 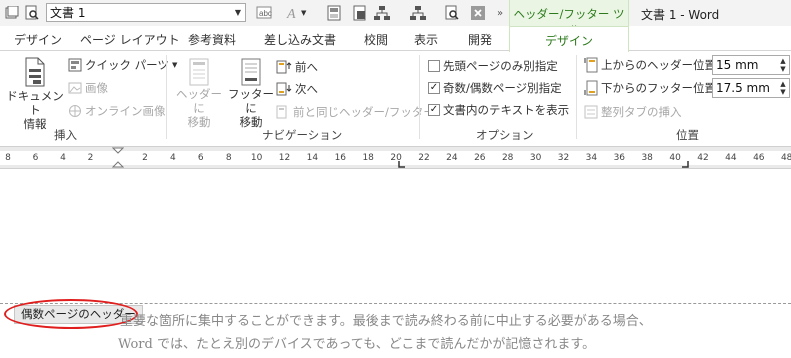 What do you see at coordinates (743, 88) in the screenshot?
I see `footer-from-bottom-value: 17.5 mm` at bounding box center [743, 88].